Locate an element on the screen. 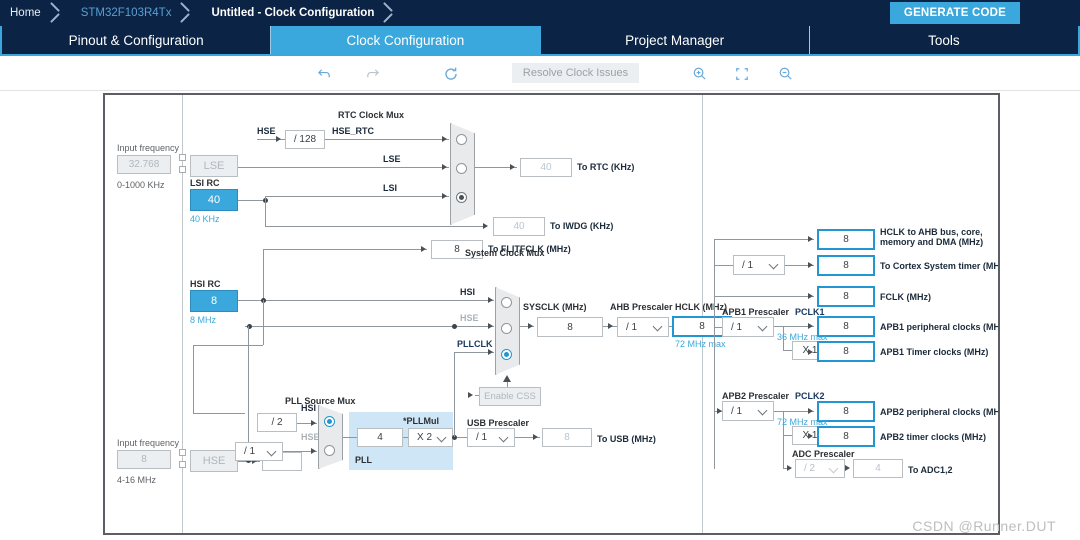 The height and width of the screenshot is (540, 1080). generate-code-button: GENERATE CODE is located at coordinates (954, 13).